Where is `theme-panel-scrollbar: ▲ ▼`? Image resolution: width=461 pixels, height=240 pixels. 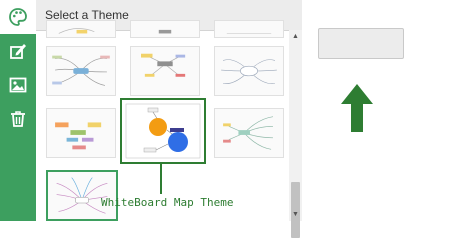
theme-panel-scrollbar: ▲ ▼ is located at coordinates (295, 134).